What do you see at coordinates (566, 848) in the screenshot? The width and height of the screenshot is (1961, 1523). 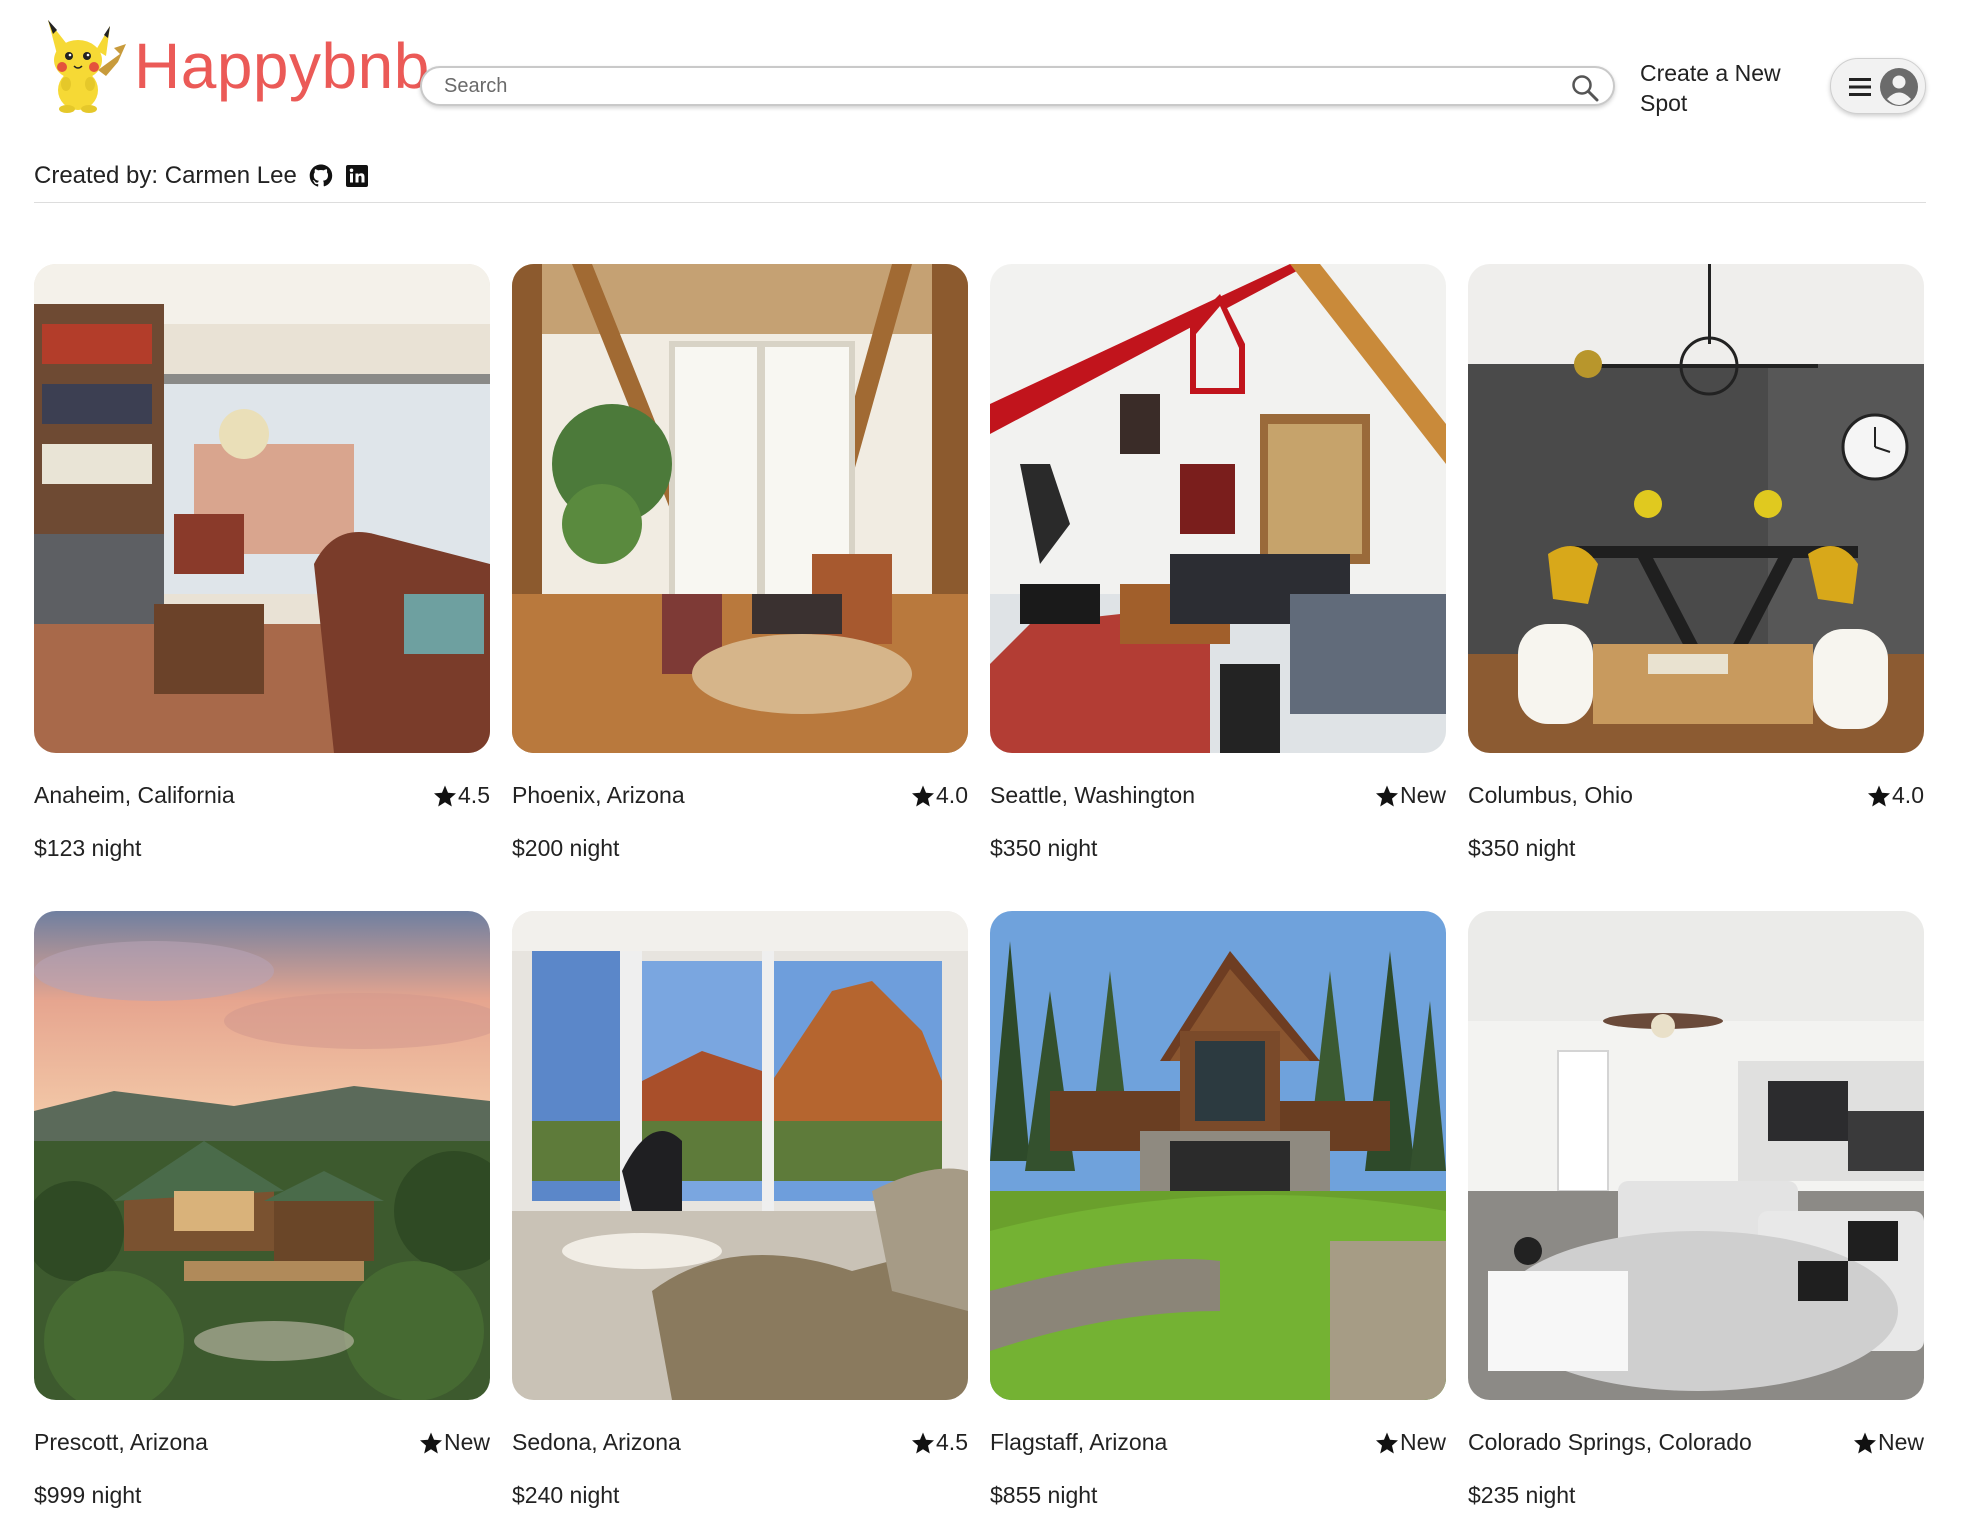 I see `spot-price: $200 night` at bounding box center [566, 848].